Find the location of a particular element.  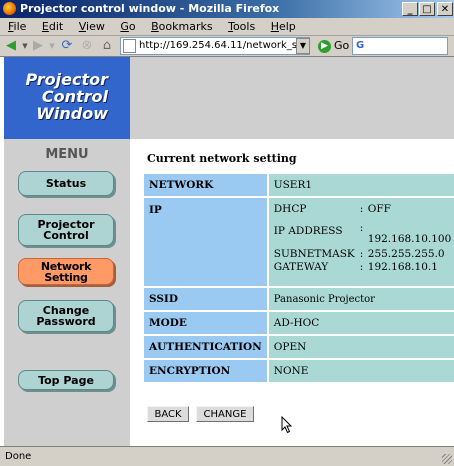

mode-key: MODE is located at coordinates (205, 323).